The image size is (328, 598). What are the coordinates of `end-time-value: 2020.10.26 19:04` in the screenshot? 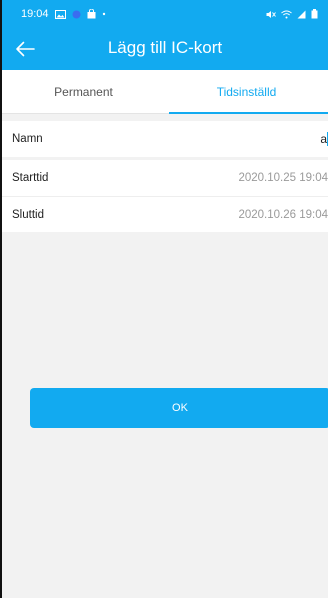 It's located at (283, 214).